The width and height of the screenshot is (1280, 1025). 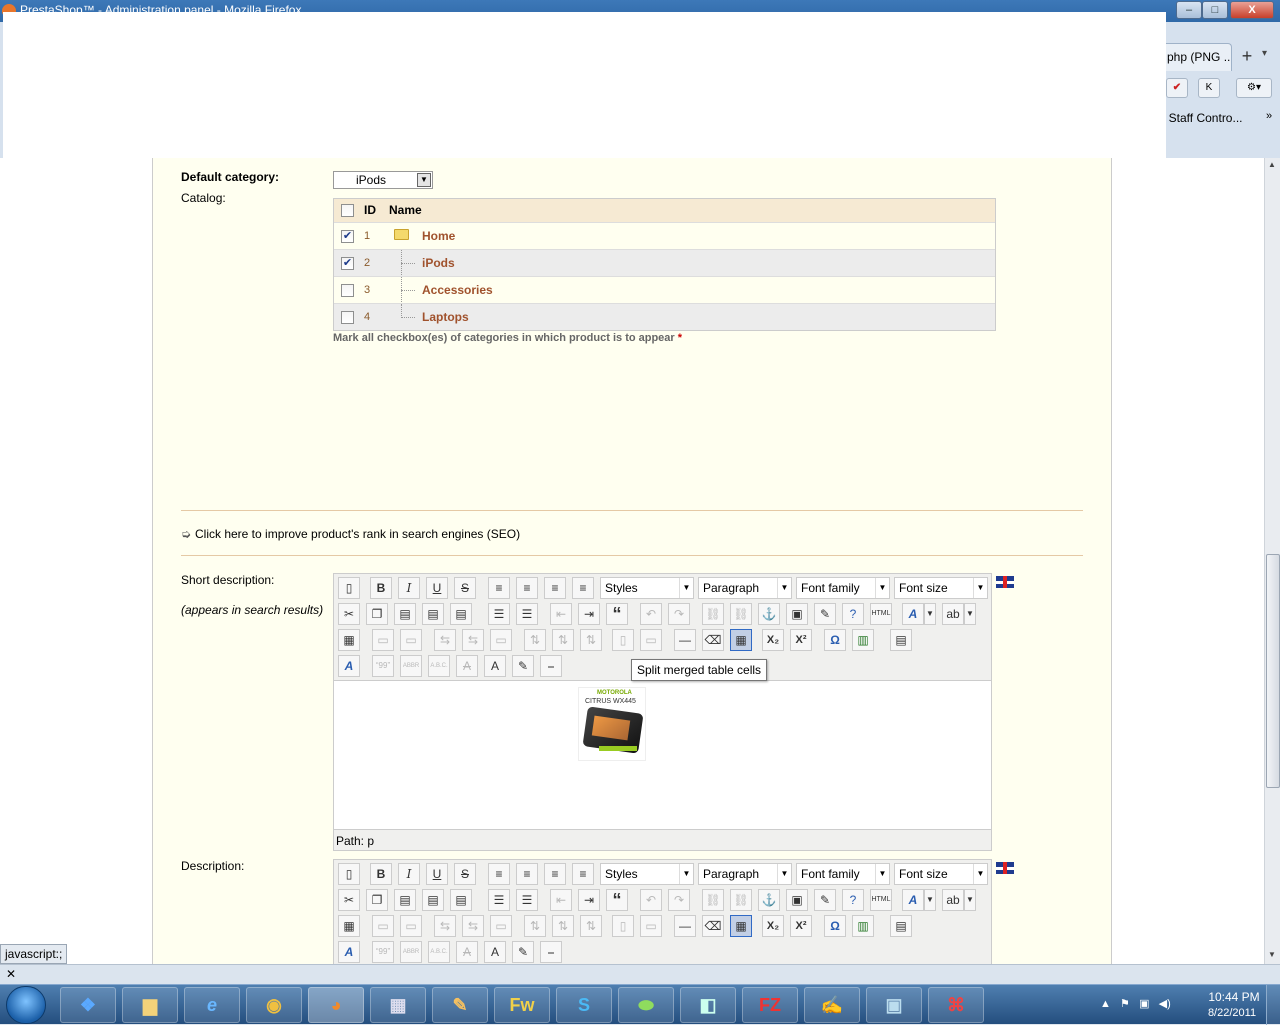 I want to click on photos-icon: ▣, so click(x=894, y=1005).